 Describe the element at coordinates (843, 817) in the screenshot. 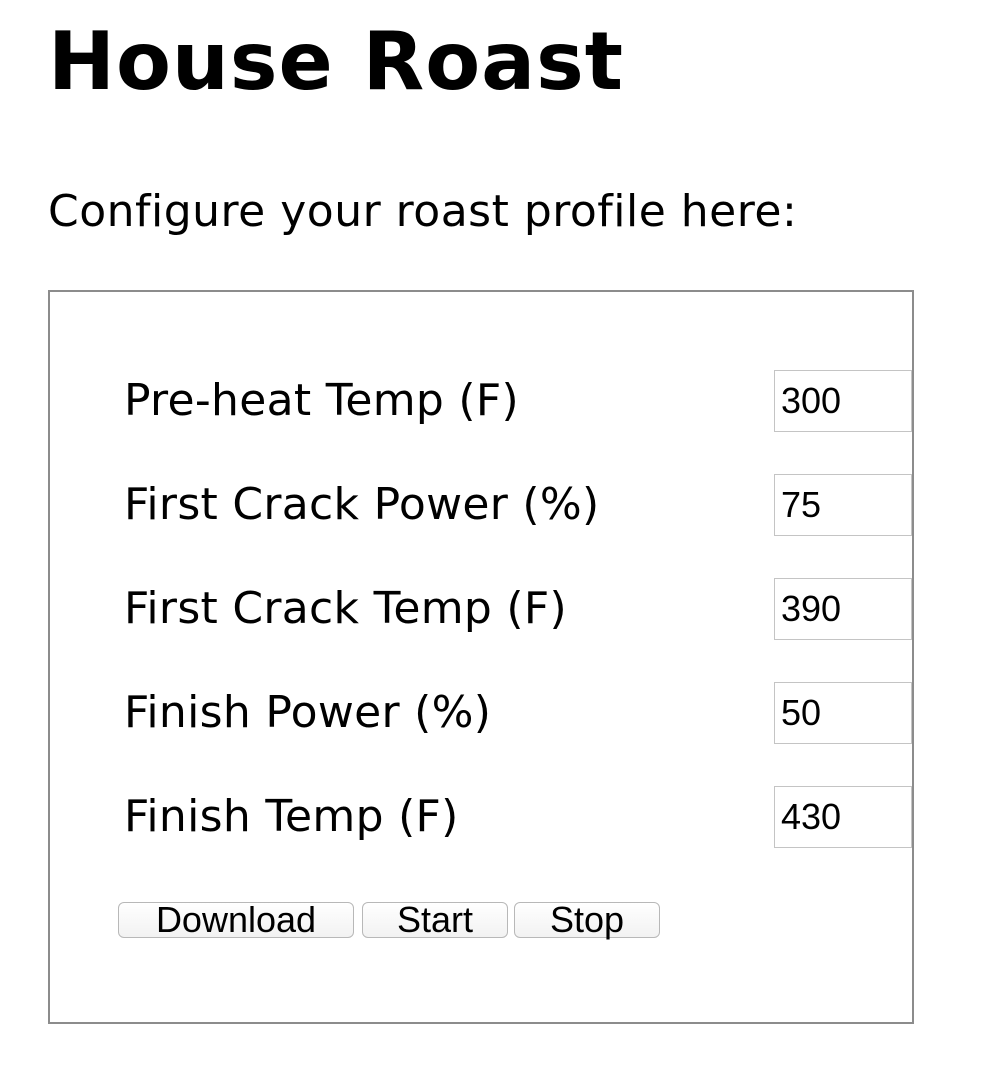

I see `finish-temp-input` at that location.